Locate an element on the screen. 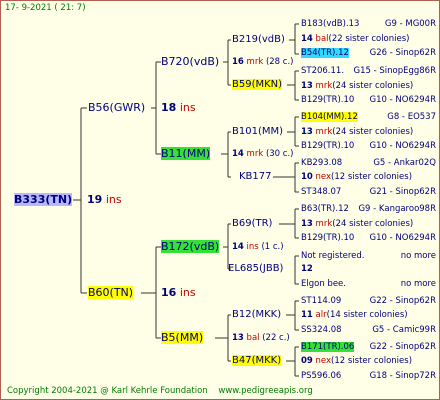 The image size is (440, 400). sister-stat-colonies: (22 sister colonies) is located at coordinates (369, 39).